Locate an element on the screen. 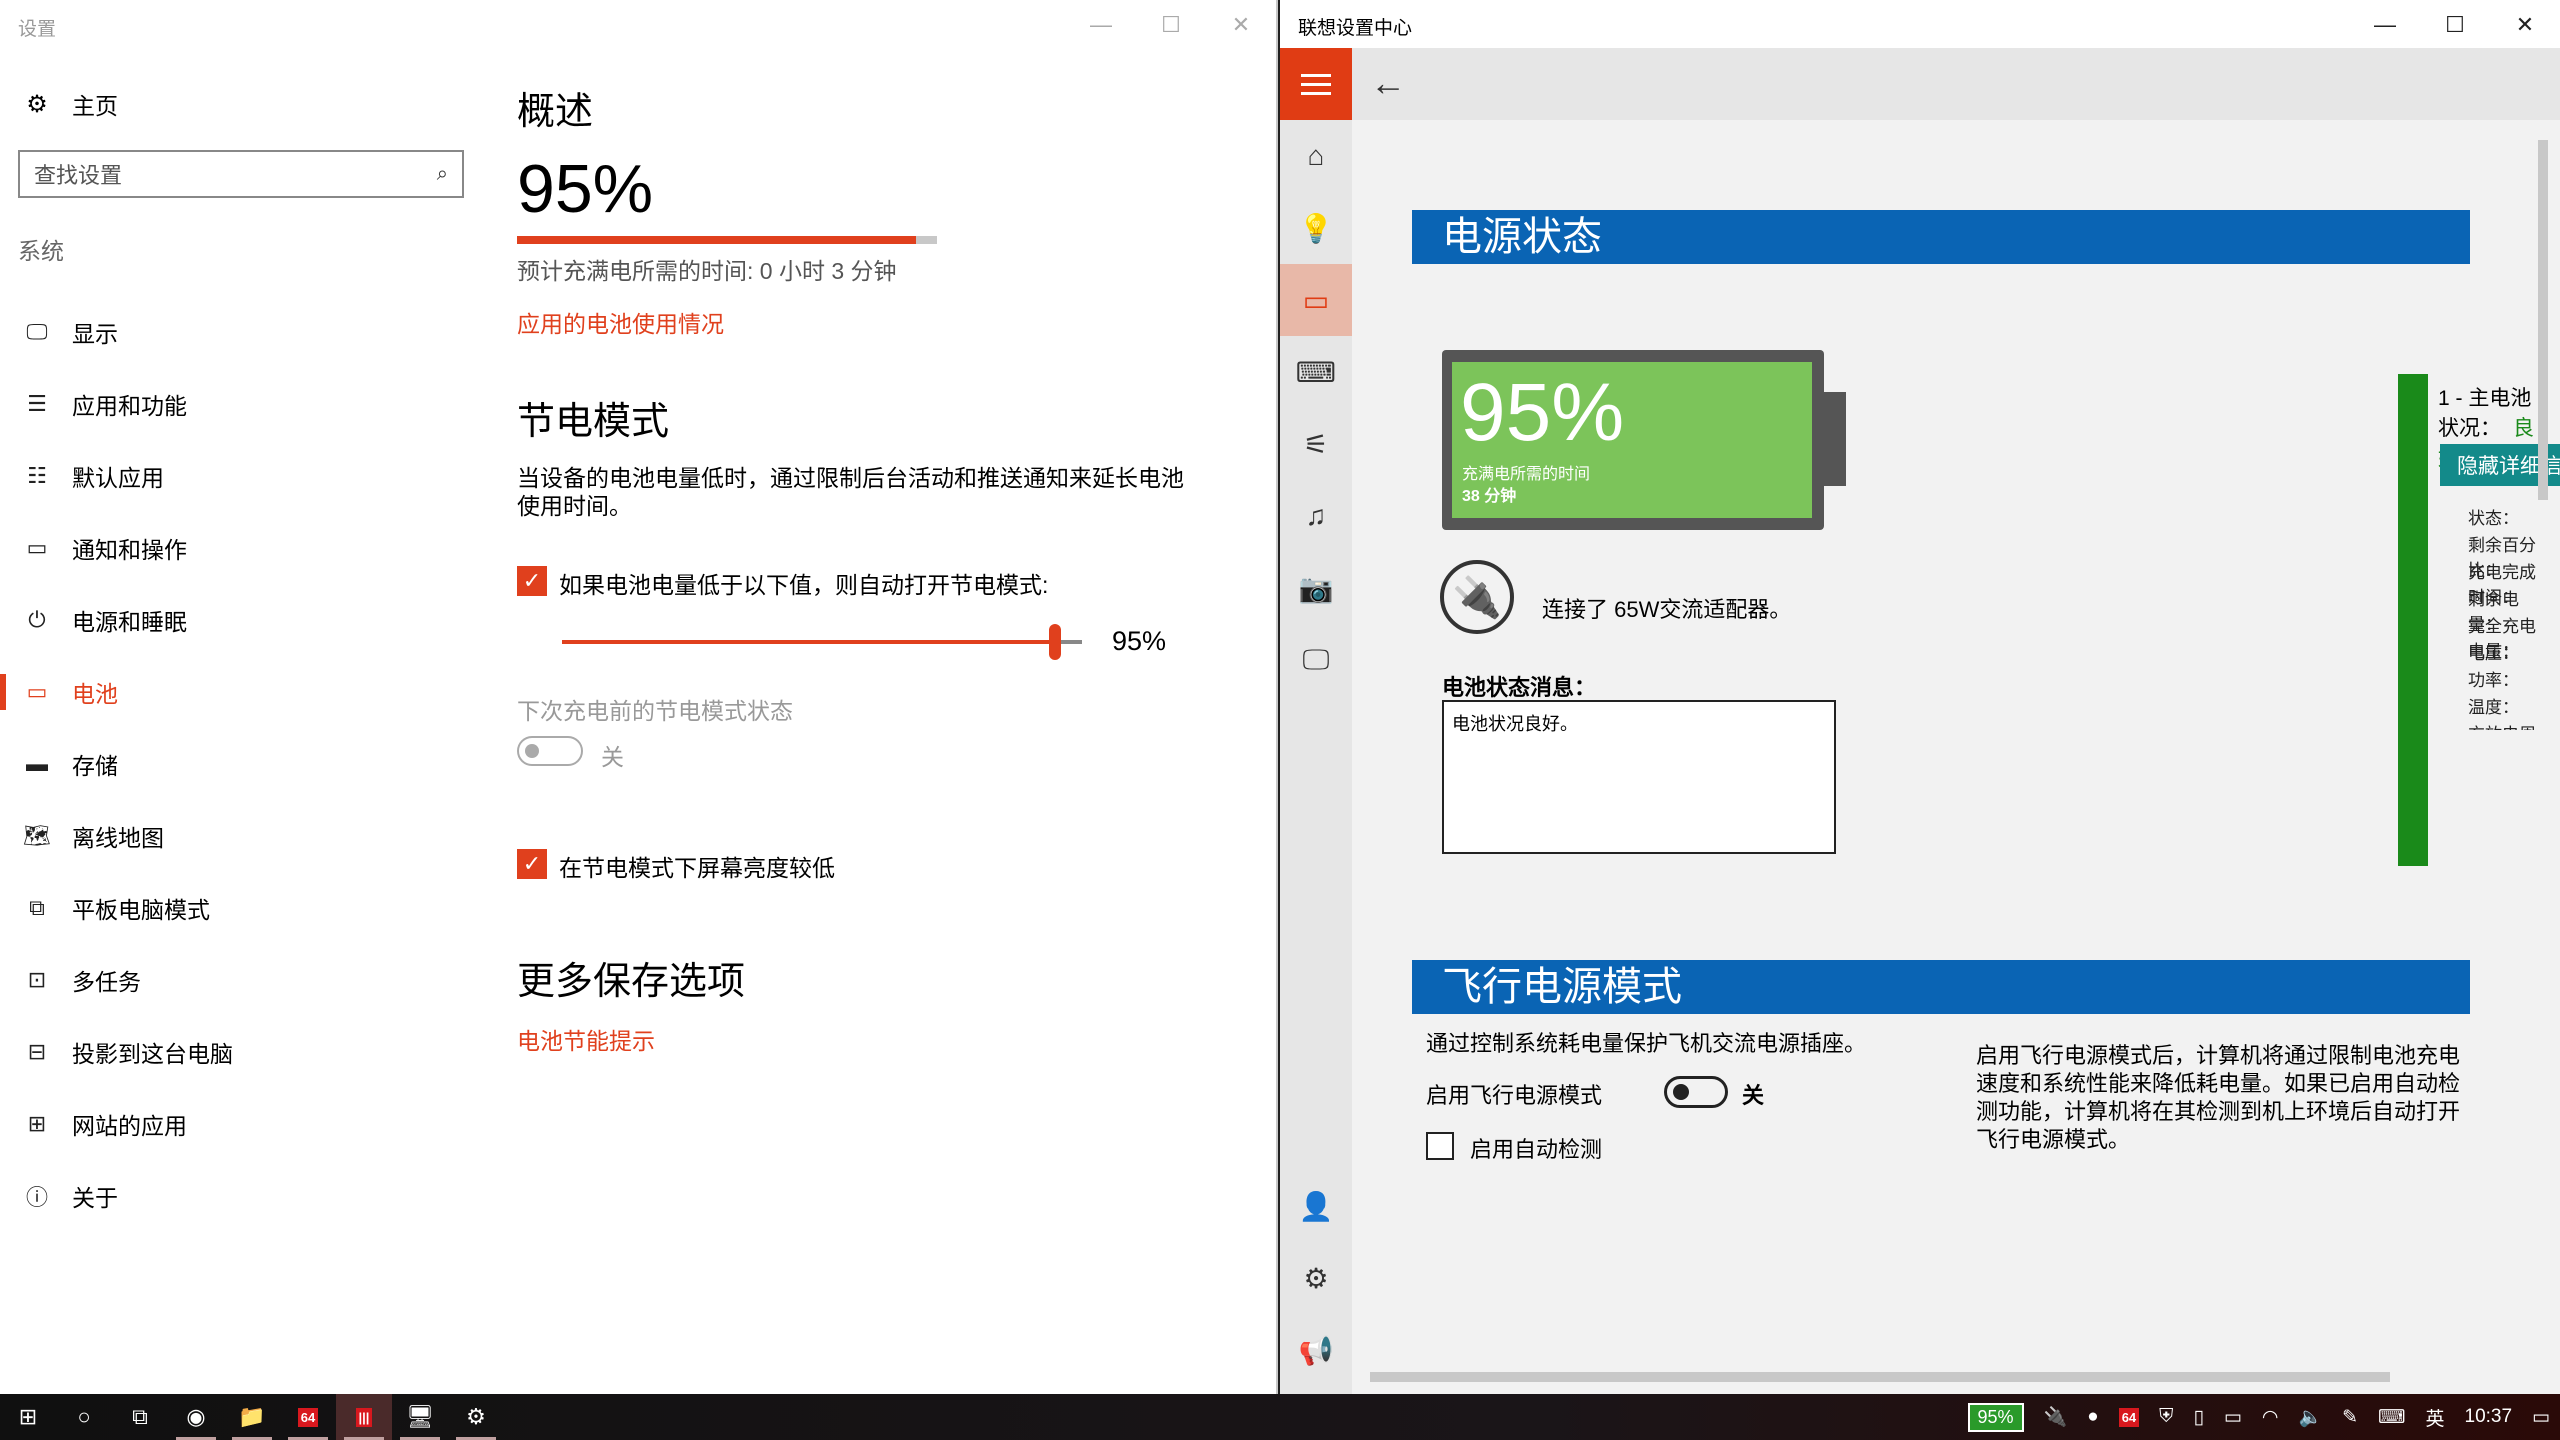  monitor-icon: 🖵 is located at coordinates (37, 331).